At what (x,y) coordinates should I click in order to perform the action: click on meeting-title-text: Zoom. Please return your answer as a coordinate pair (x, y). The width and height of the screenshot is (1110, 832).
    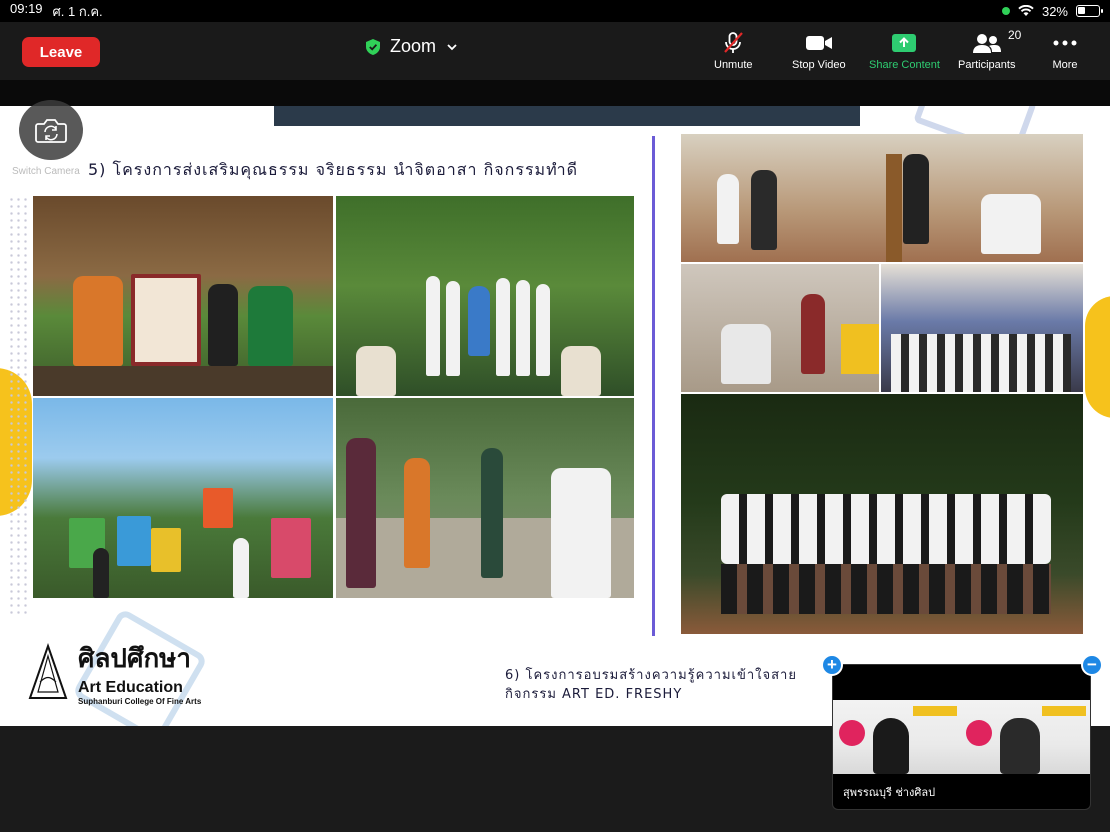
    Looking at the image, I should click on (413, 46).